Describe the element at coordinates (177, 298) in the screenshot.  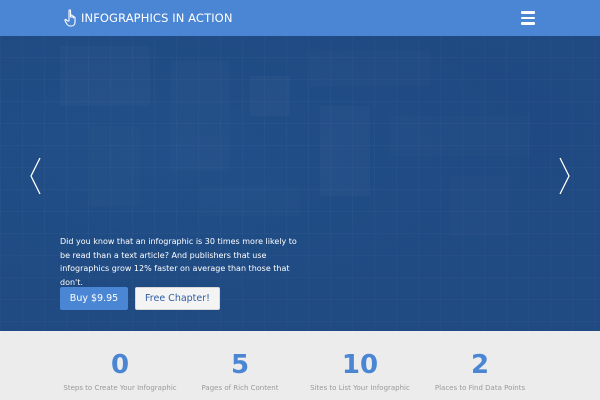
I see `free-chapter-button: Free Chapter!` at that location.